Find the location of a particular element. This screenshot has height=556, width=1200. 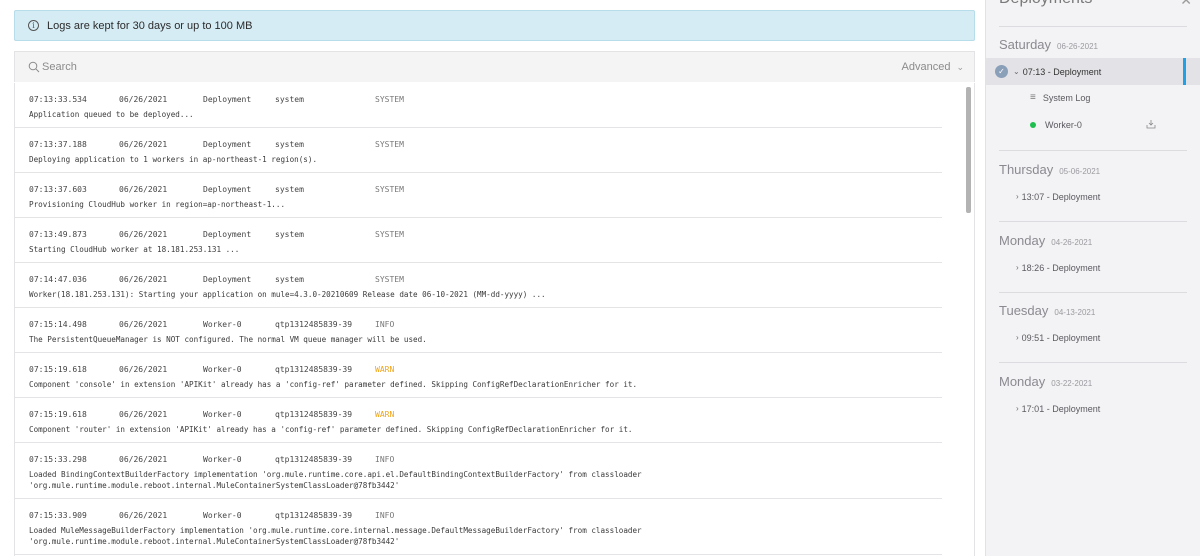

log-level: INFO is located at coordinates (385, 324).